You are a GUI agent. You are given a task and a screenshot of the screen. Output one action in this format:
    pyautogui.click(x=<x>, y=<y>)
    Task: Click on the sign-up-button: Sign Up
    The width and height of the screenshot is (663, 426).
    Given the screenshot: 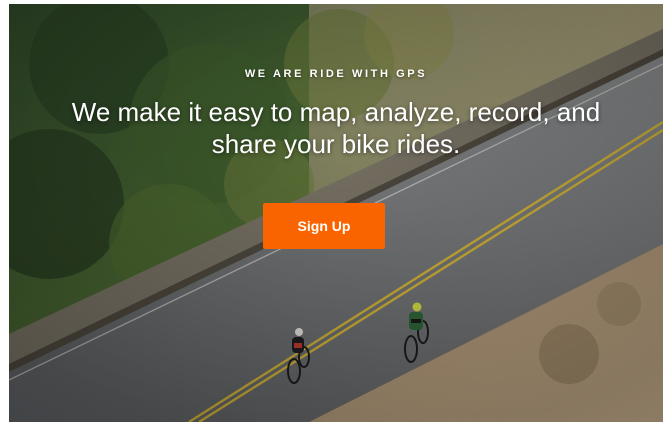 What is the action you would take?
    pyautogui.click(x=324, y=226)
    